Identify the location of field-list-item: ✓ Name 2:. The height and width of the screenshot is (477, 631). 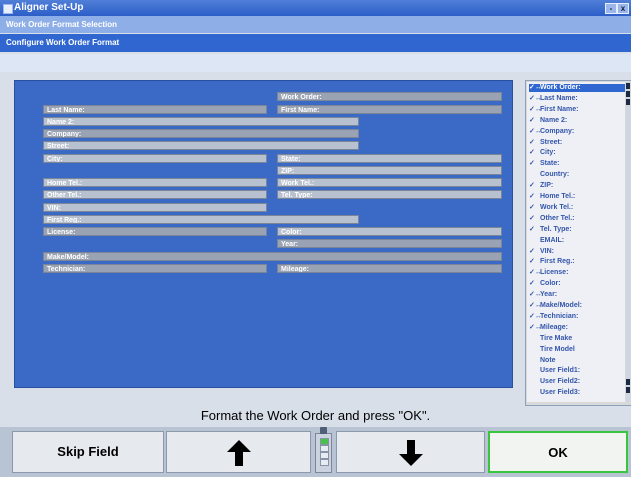
(548, 121).